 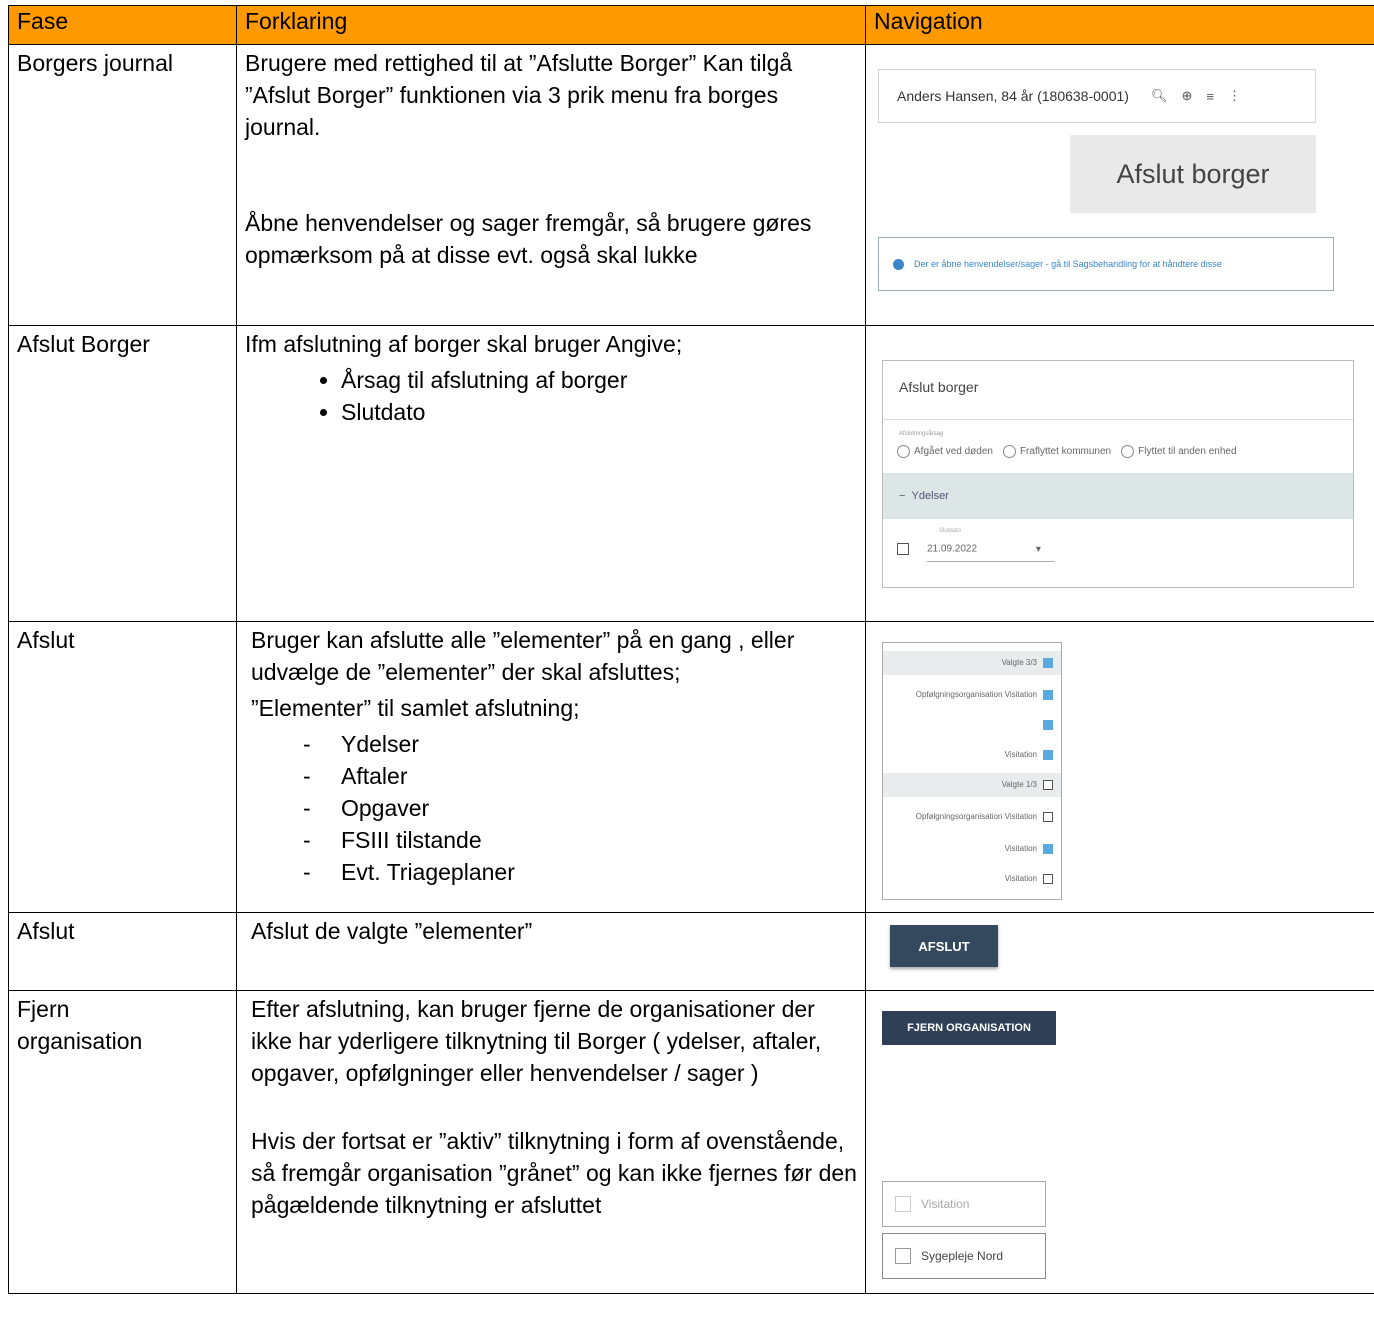 I want to click on org-label: Sygepleje Nord, so click(x=962, y=1256).